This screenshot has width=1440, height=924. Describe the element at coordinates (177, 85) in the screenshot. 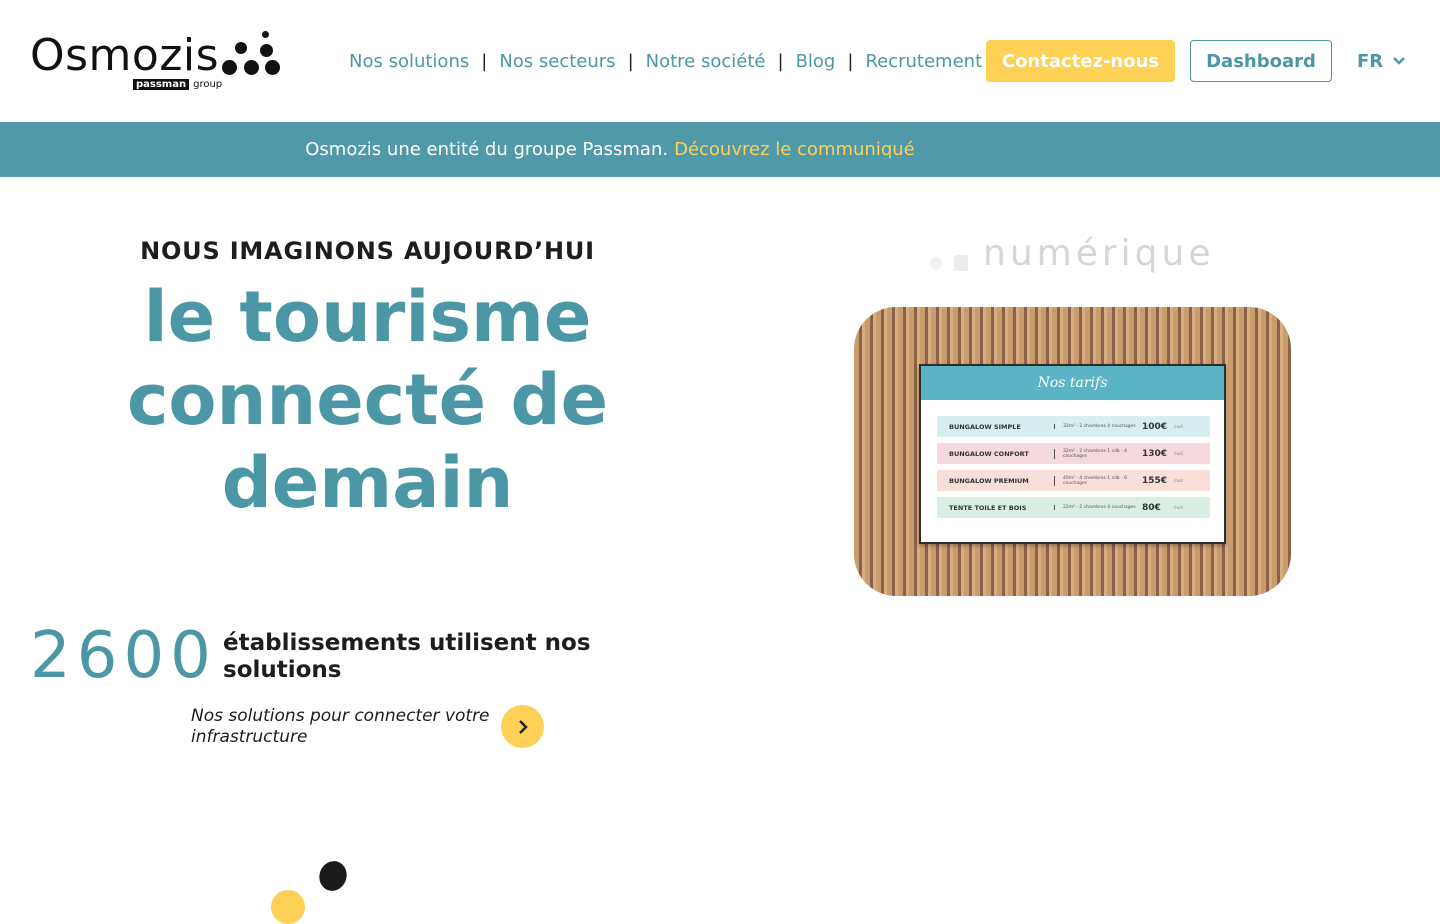

I see `logo-subtitle: passman group` at that location.